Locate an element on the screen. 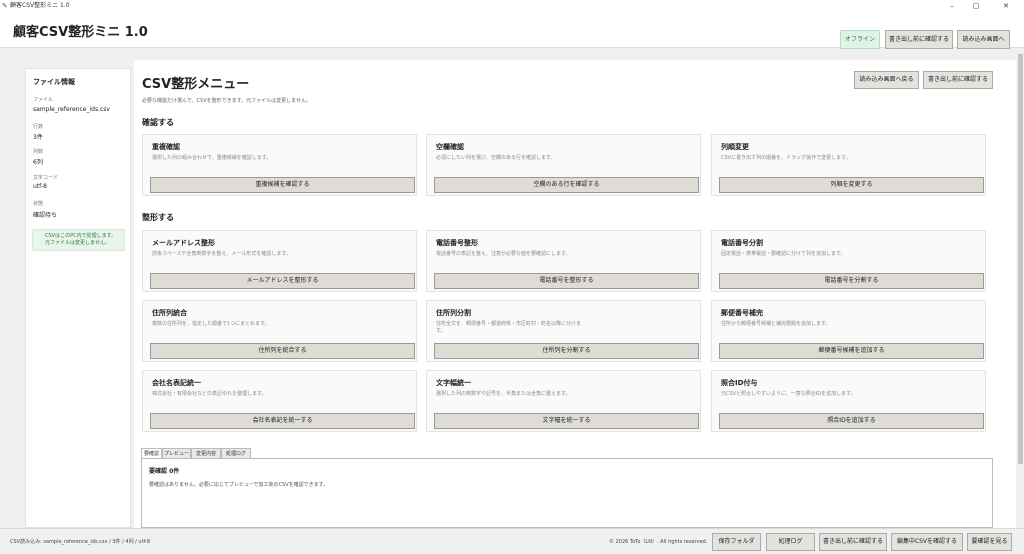  section-check-heading: 確認する is located at coordinates (158, 122).